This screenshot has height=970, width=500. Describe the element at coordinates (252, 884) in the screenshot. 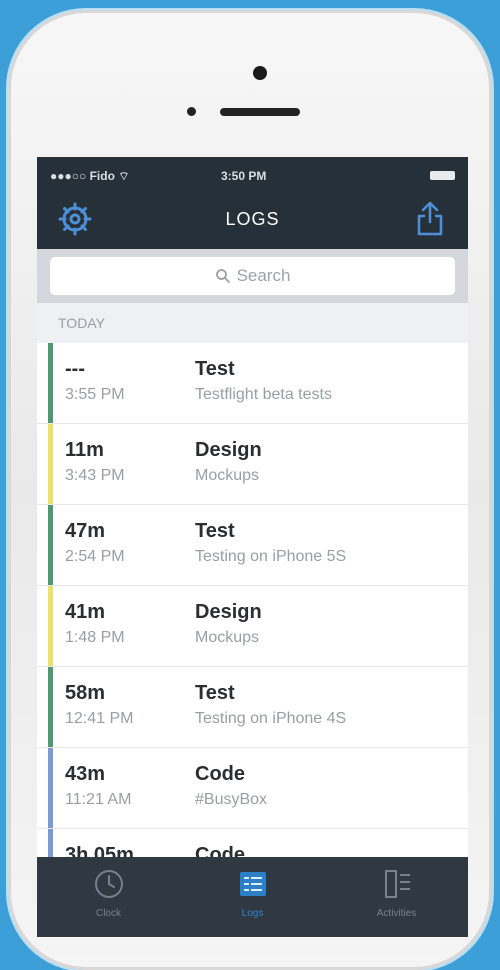

I see `logs-icon` at that location.